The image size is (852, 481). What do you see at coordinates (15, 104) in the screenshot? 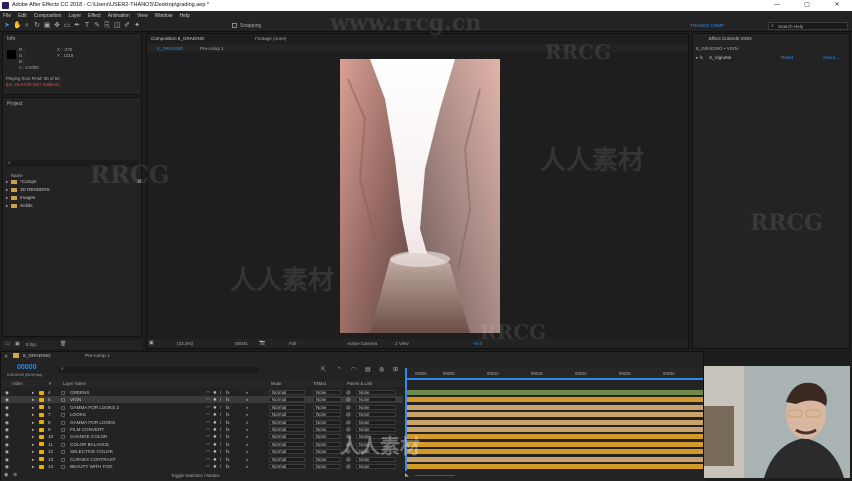
I see `project-tab: Project` at bounding box center [15, 104].